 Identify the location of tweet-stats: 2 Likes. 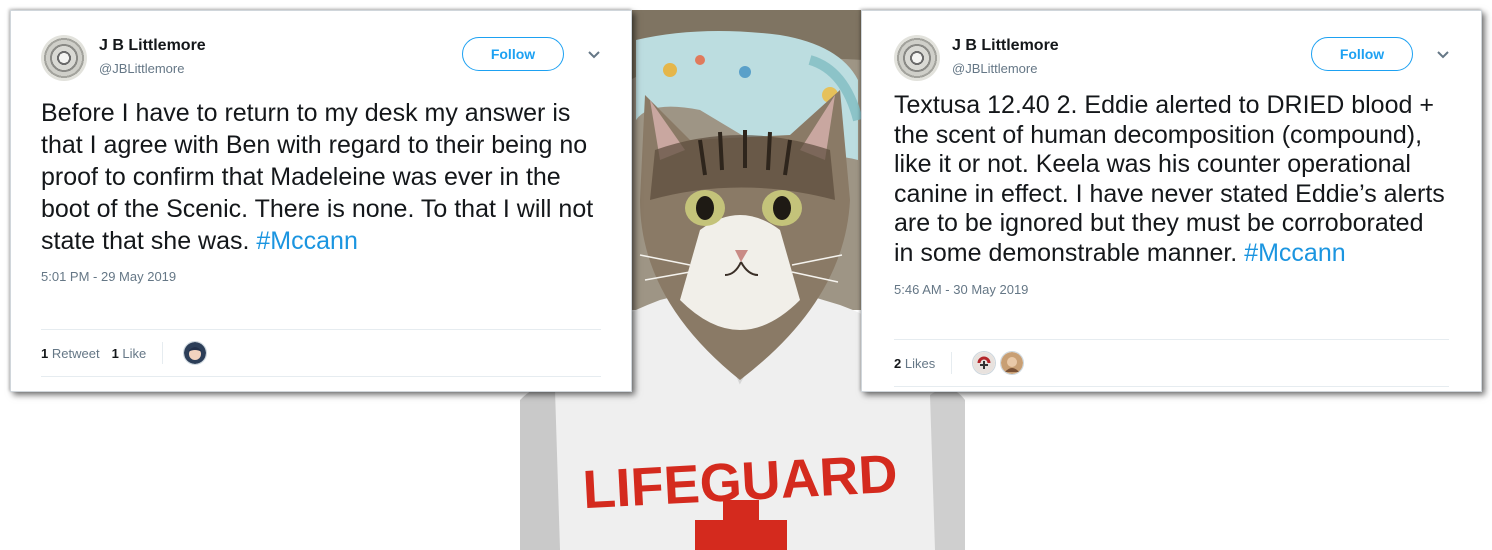
(1171, 363).